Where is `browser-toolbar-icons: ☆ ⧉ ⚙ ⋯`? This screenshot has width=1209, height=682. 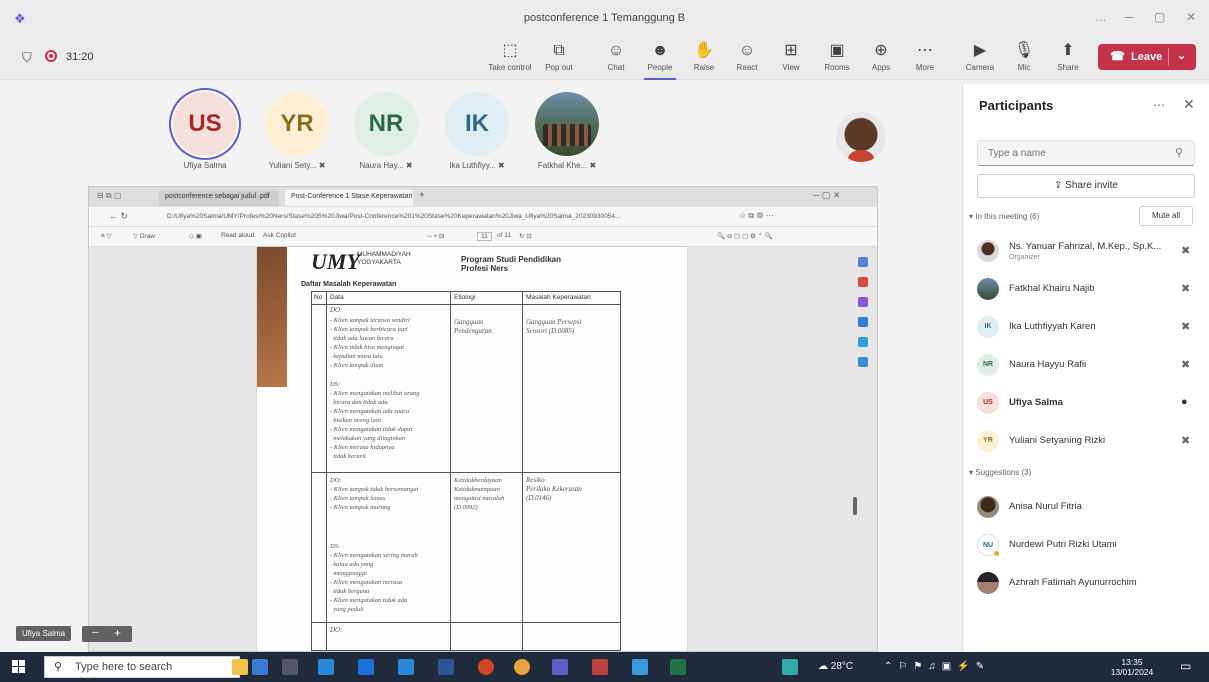
browser-toolbar-icons: ☆ ⧉ ⚙ ⋯ is located at coordinates (756, 216).